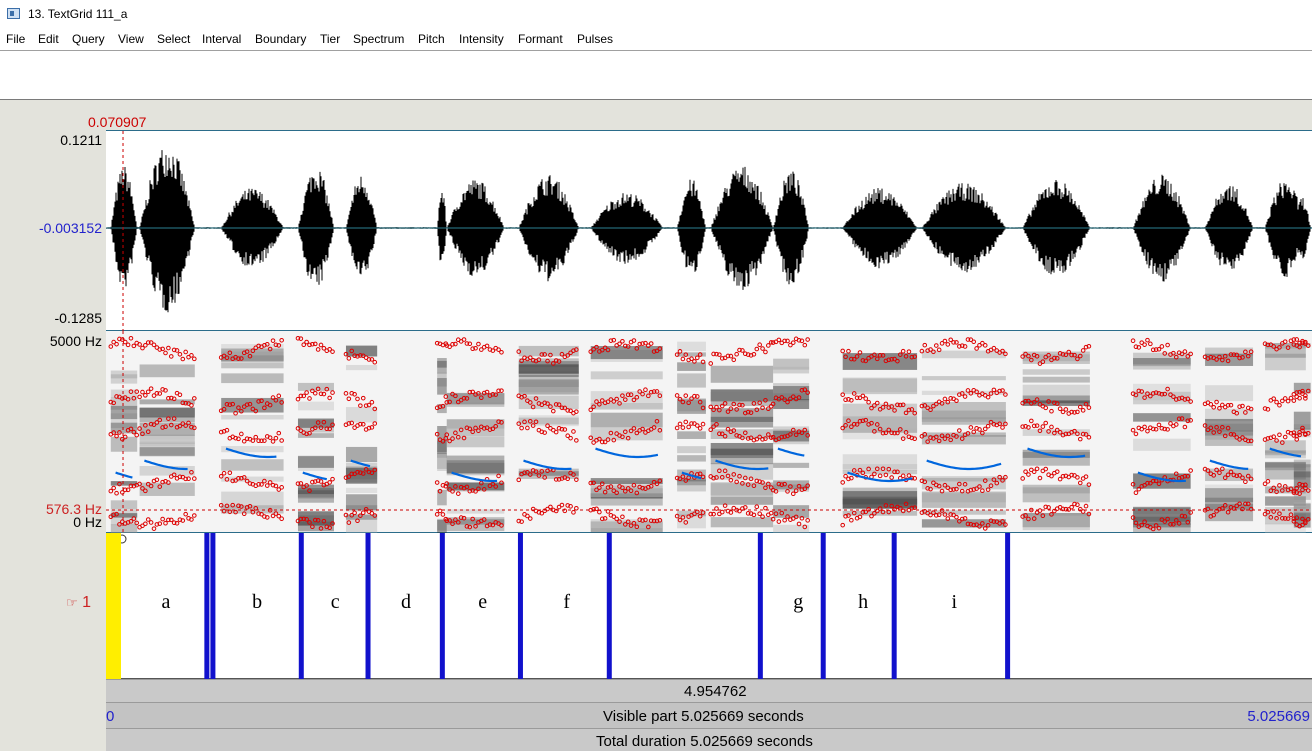 Image resolution: width=1312 pixels, height=751 pixels. I want to click on interval-label-c: c, so click(335, 602).